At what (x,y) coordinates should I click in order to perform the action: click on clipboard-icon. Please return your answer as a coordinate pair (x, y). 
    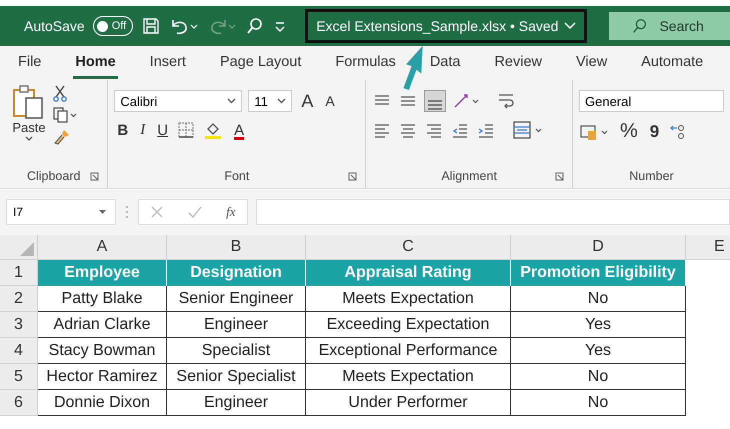
    Looking at the image, I should click on (29, 102).